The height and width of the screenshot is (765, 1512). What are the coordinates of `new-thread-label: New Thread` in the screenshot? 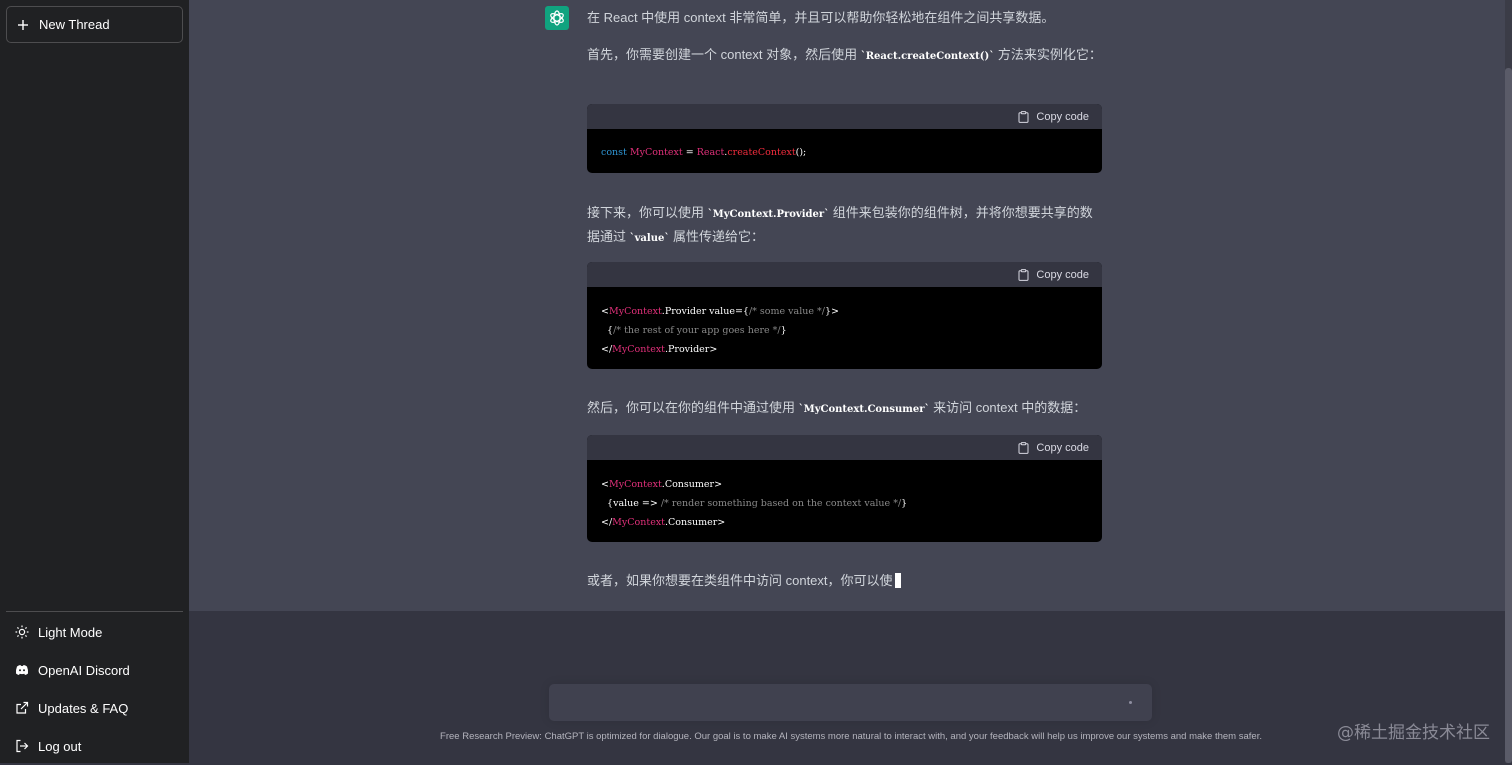 It's located at (74, 24).